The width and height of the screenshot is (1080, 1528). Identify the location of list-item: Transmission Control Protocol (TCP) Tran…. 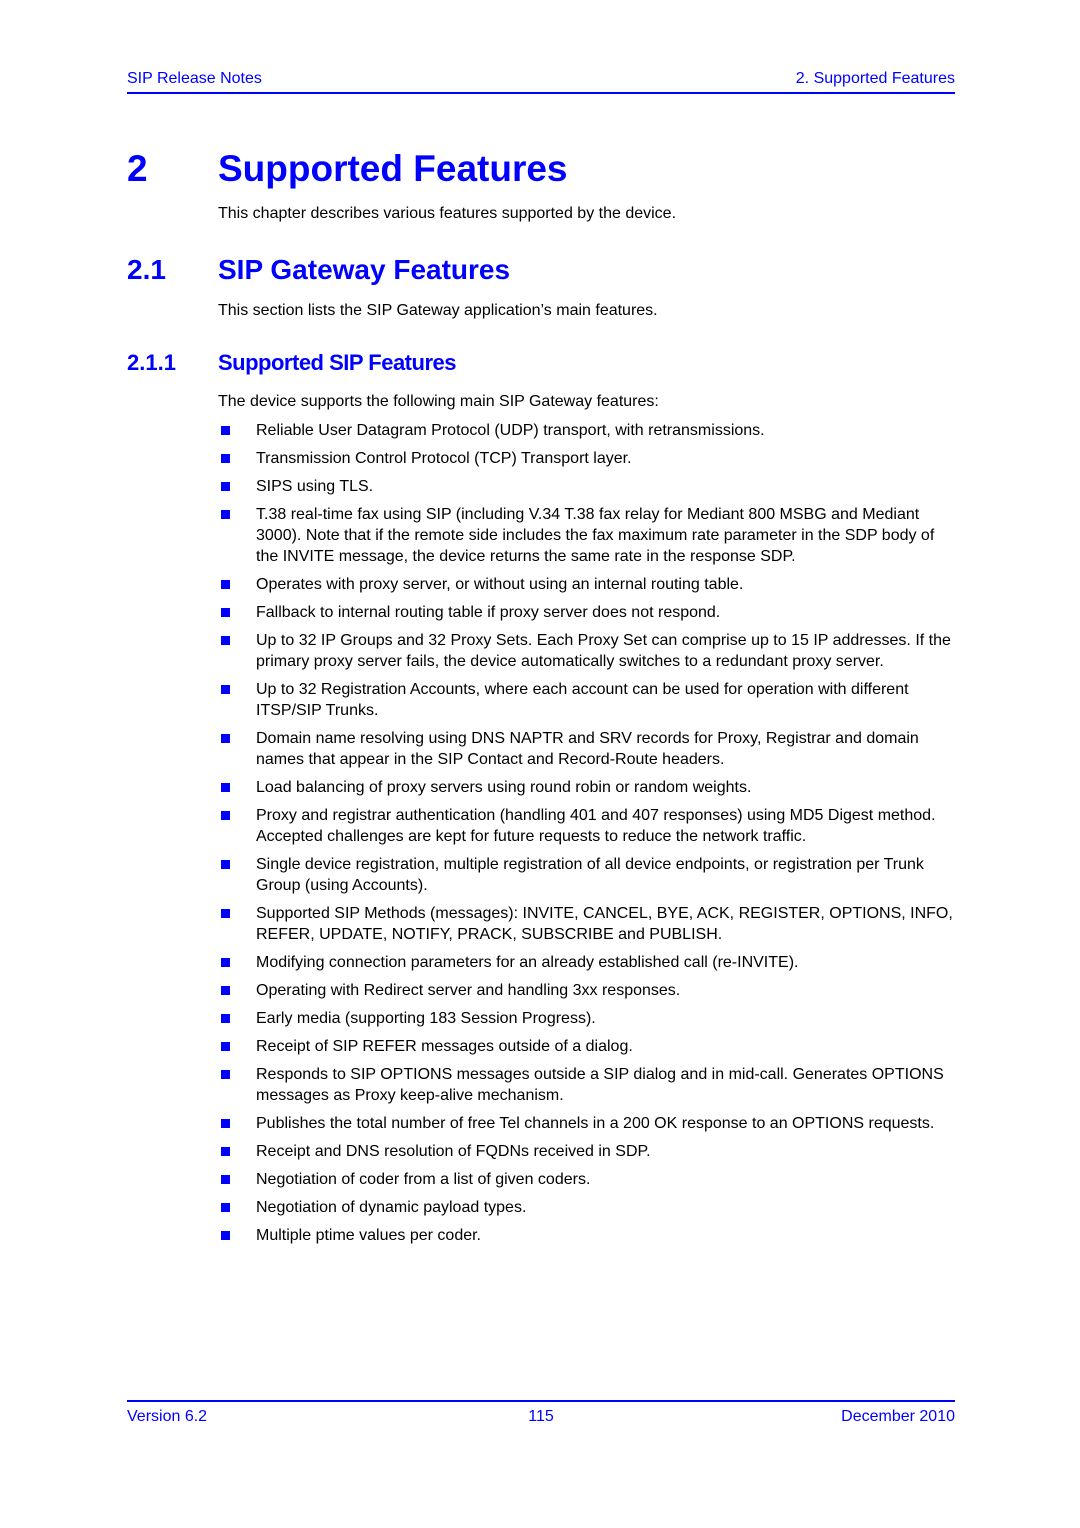
(588, 458).